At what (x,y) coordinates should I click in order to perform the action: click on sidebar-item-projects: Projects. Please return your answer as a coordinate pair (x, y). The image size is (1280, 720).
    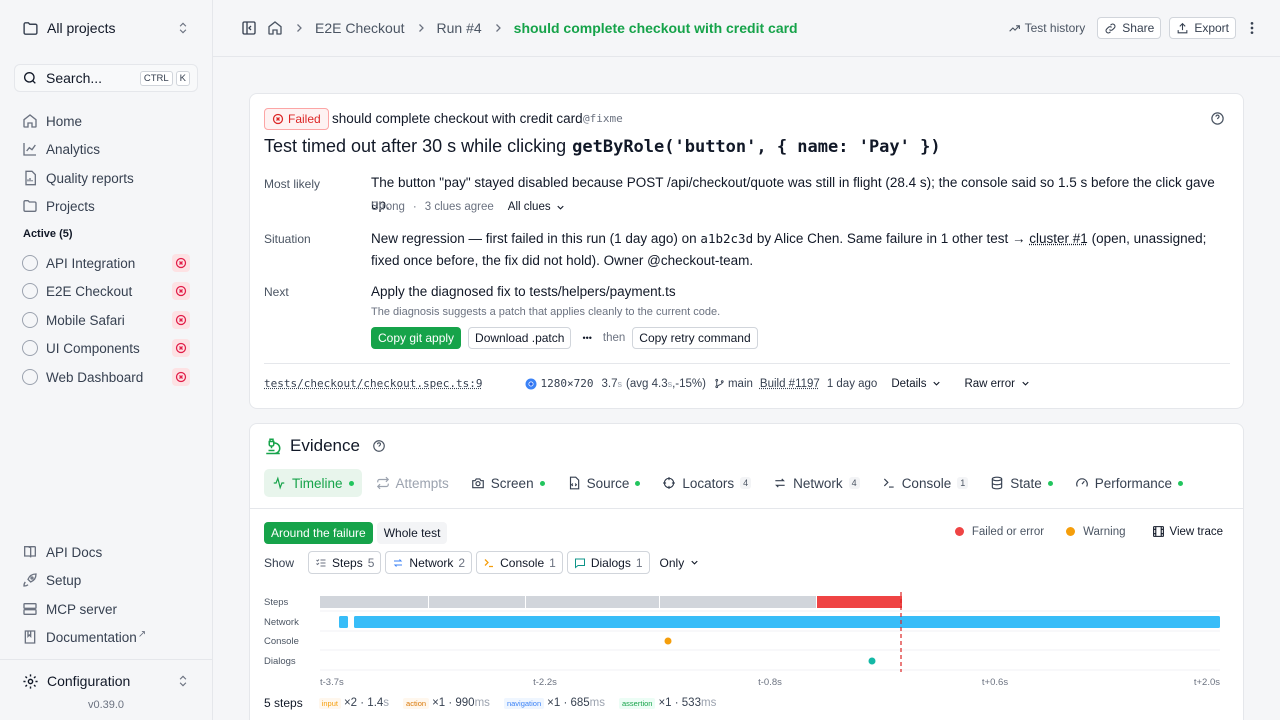
    Looking at the image, I should click on (58, 206).